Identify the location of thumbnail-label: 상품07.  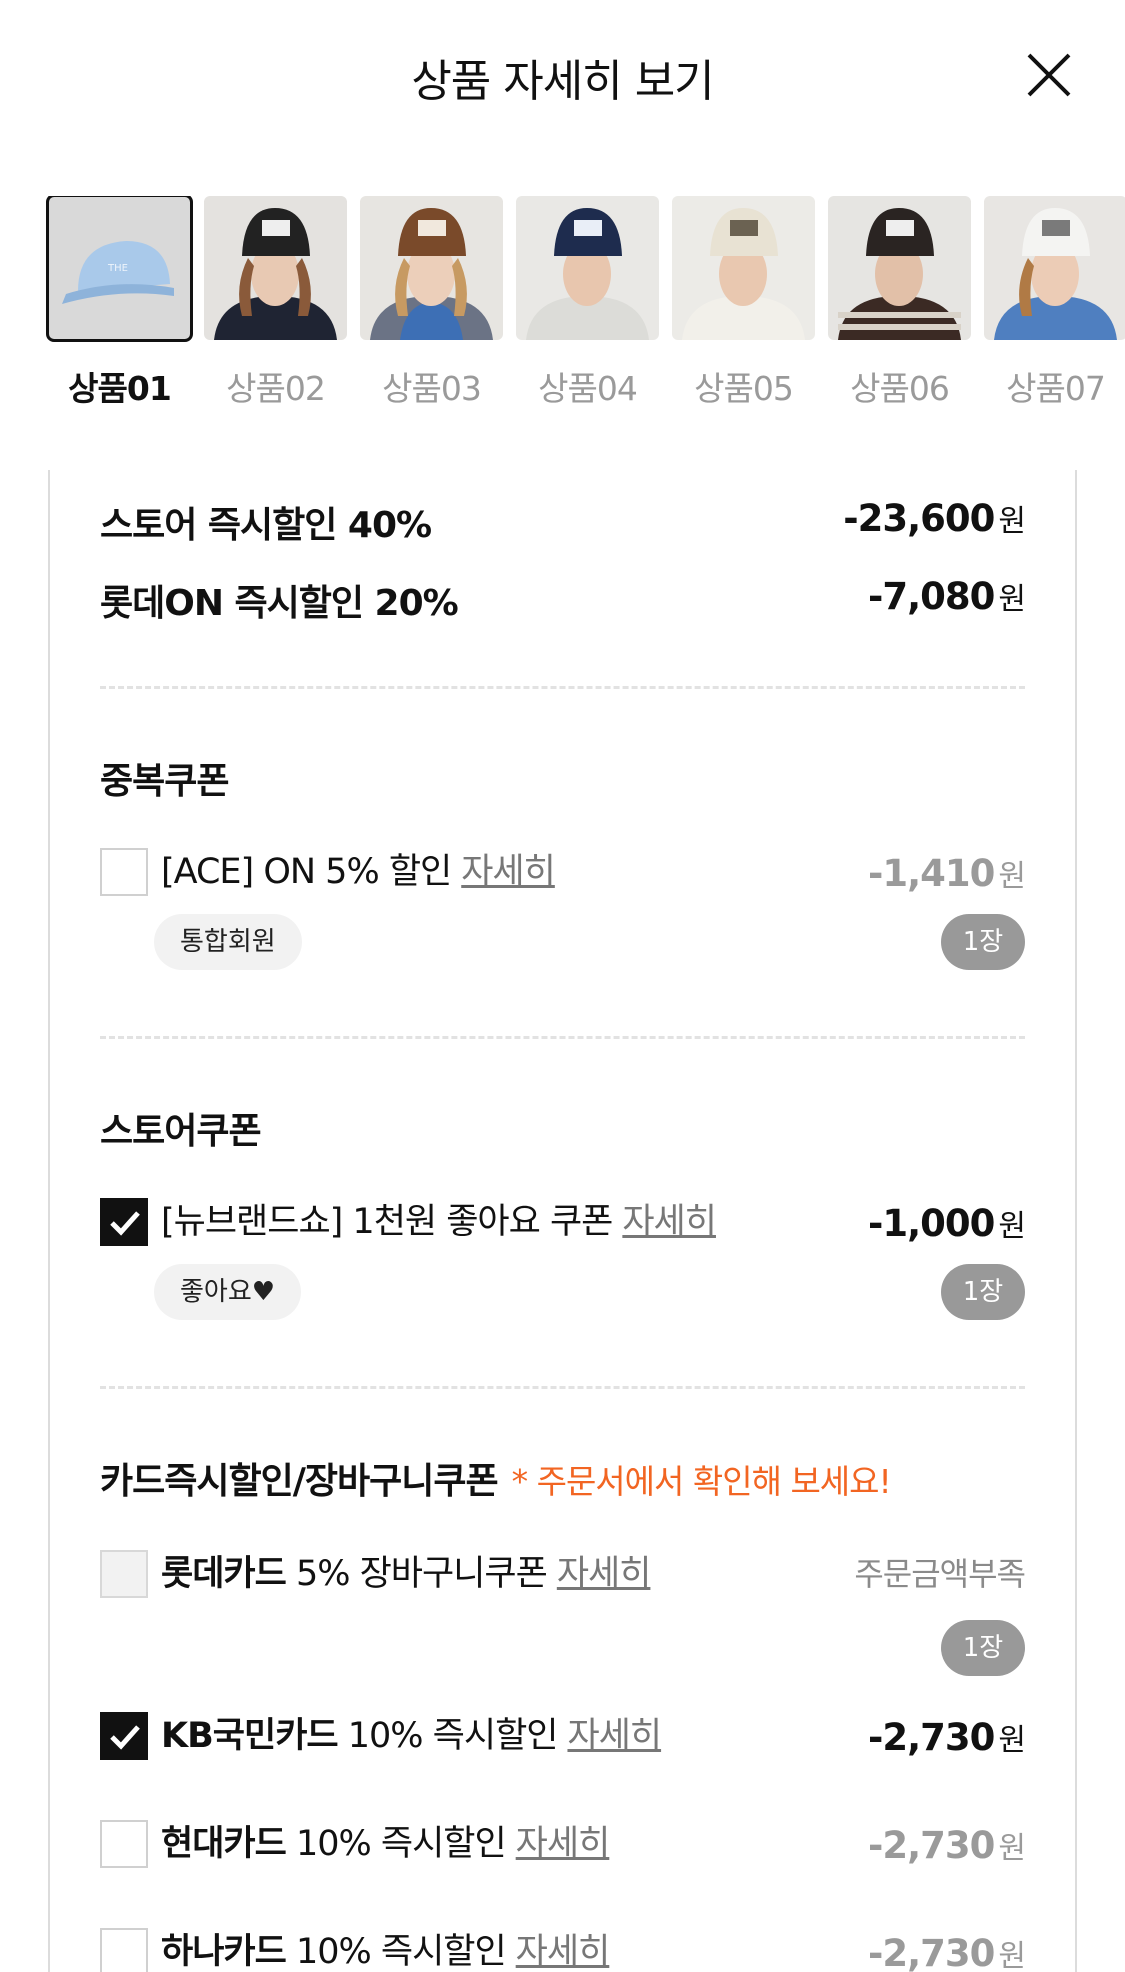
(1056, 388).